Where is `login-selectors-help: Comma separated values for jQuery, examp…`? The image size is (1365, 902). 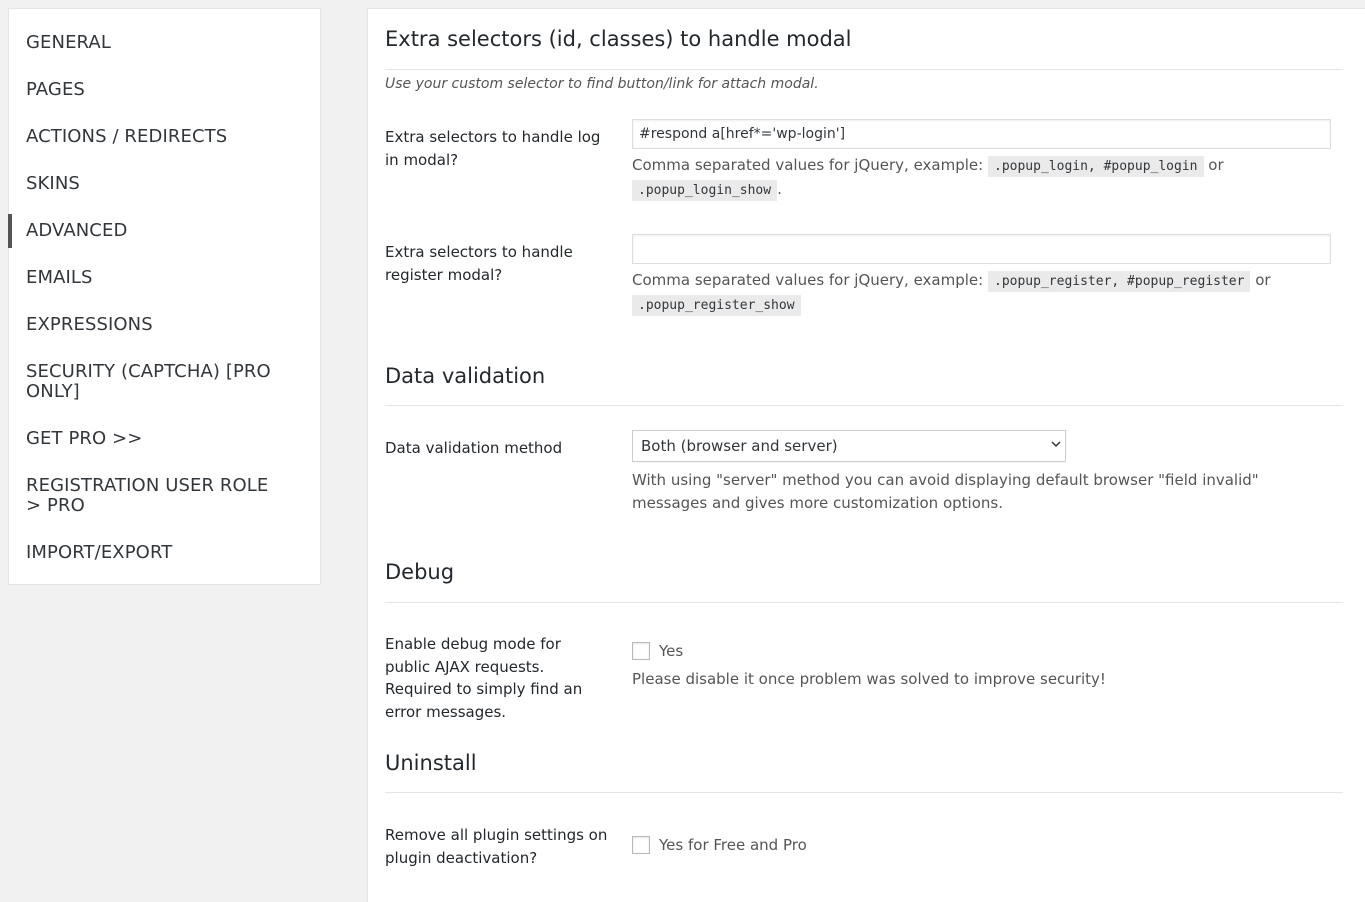 login-selectors-help: Comma separated values for jQuery, examp… is located at coordinates (982, 178).